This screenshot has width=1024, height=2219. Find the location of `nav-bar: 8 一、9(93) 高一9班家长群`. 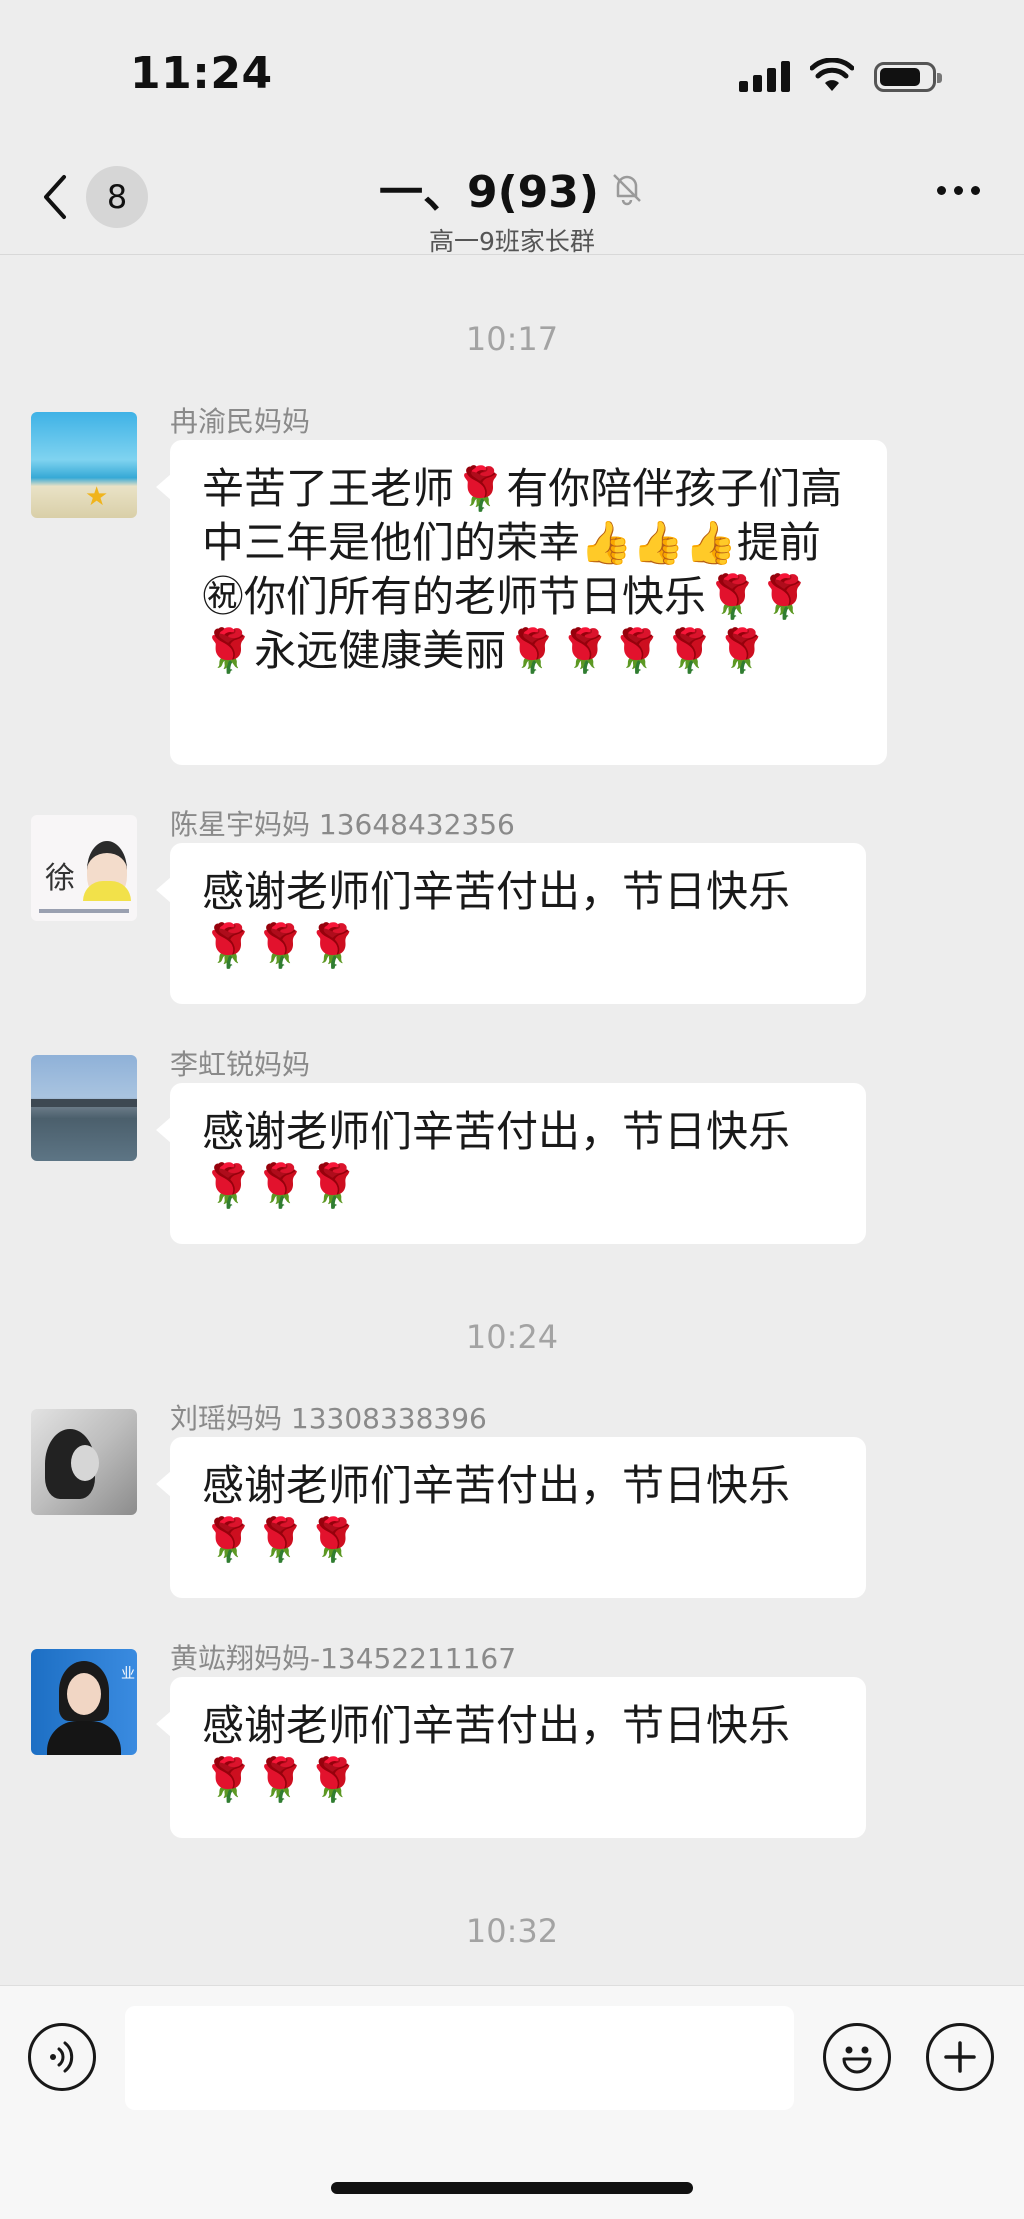

nav-bar: 8 一、9(93) 高一9班家长群 is located at coordinates (512, 199).